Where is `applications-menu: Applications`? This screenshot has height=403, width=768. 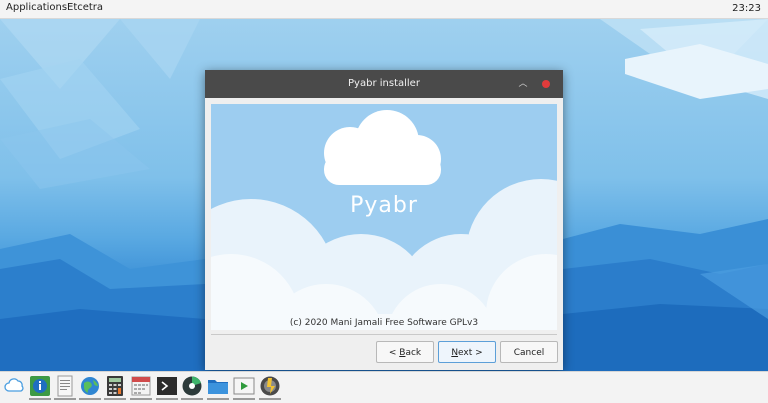
applications-menu: Applications is located at coordinates (36, 7).